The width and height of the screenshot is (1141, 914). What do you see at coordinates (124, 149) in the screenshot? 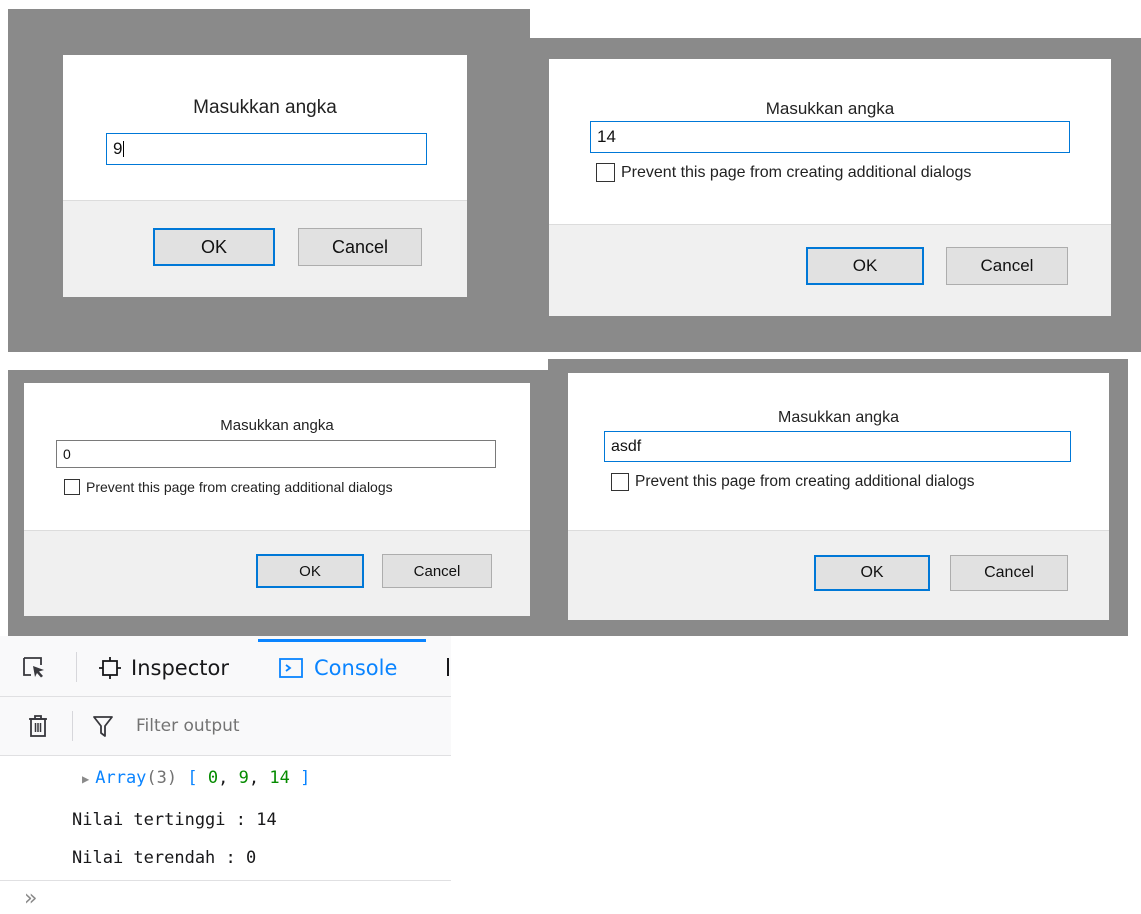
I see `text-caret` at bounding box center [124, 149].